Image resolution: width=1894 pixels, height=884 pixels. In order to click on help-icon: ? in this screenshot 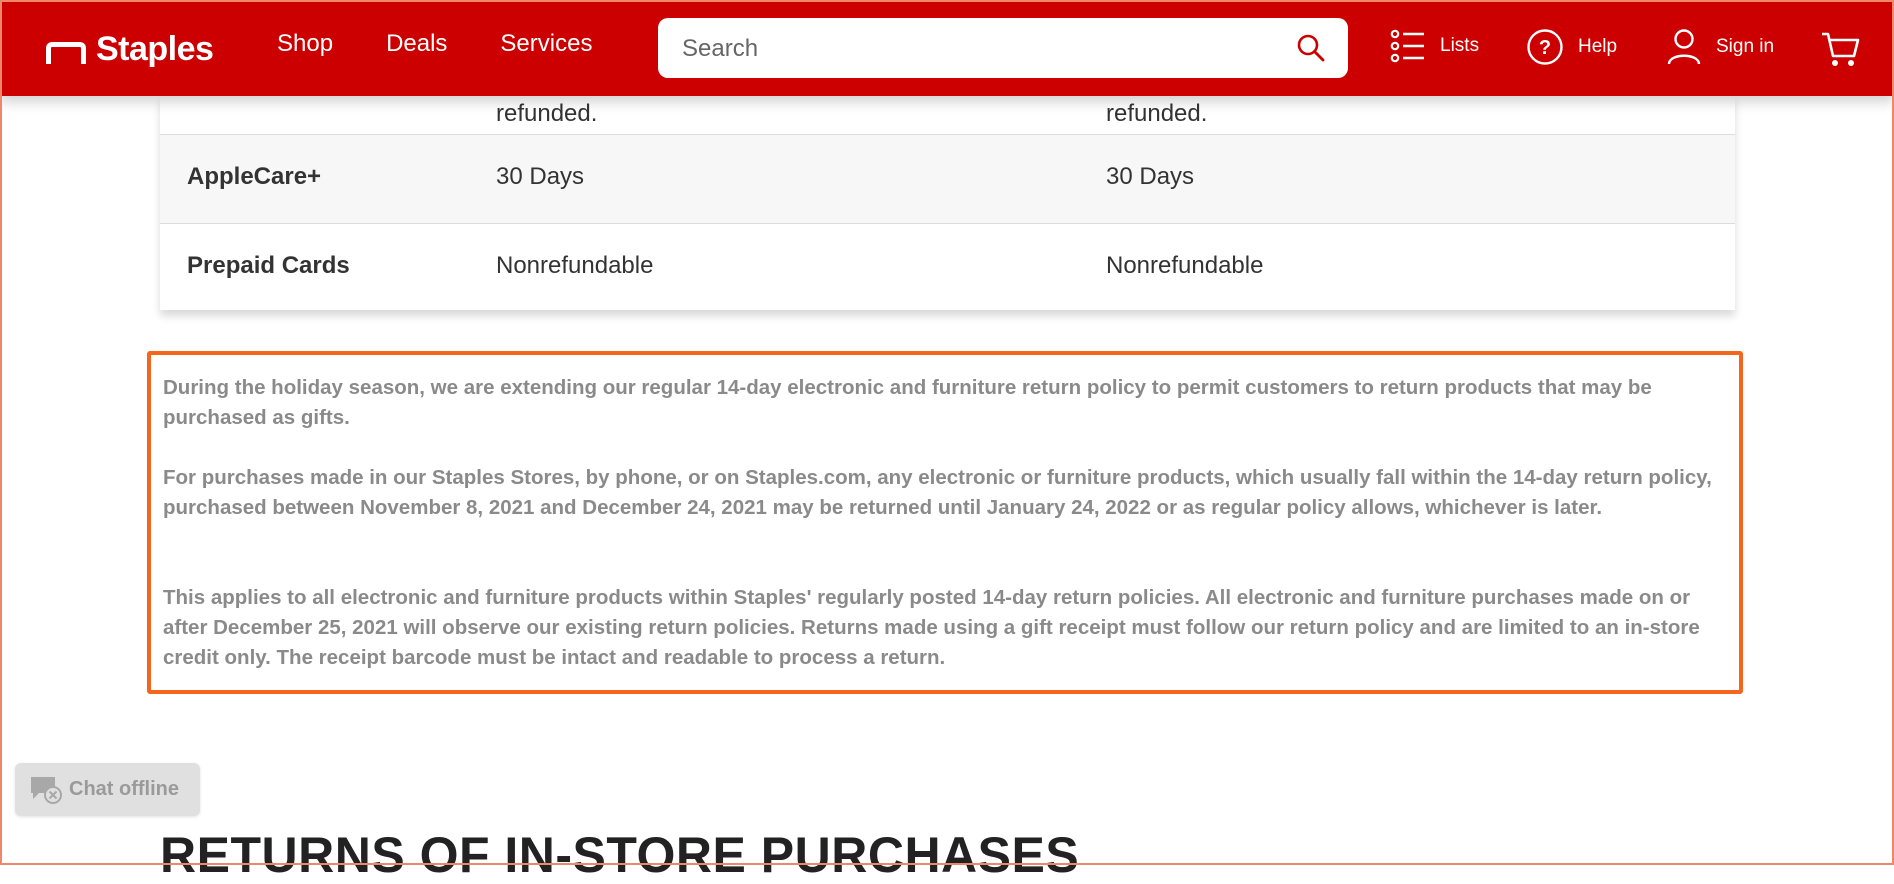, I will do `click(1545, 47)`.